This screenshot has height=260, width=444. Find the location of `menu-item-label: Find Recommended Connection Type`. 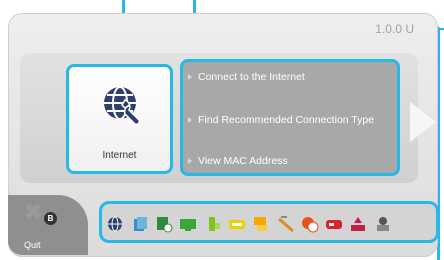

menu-item-label: Find Recommended Connection Type is located at coordinates (286, 120).